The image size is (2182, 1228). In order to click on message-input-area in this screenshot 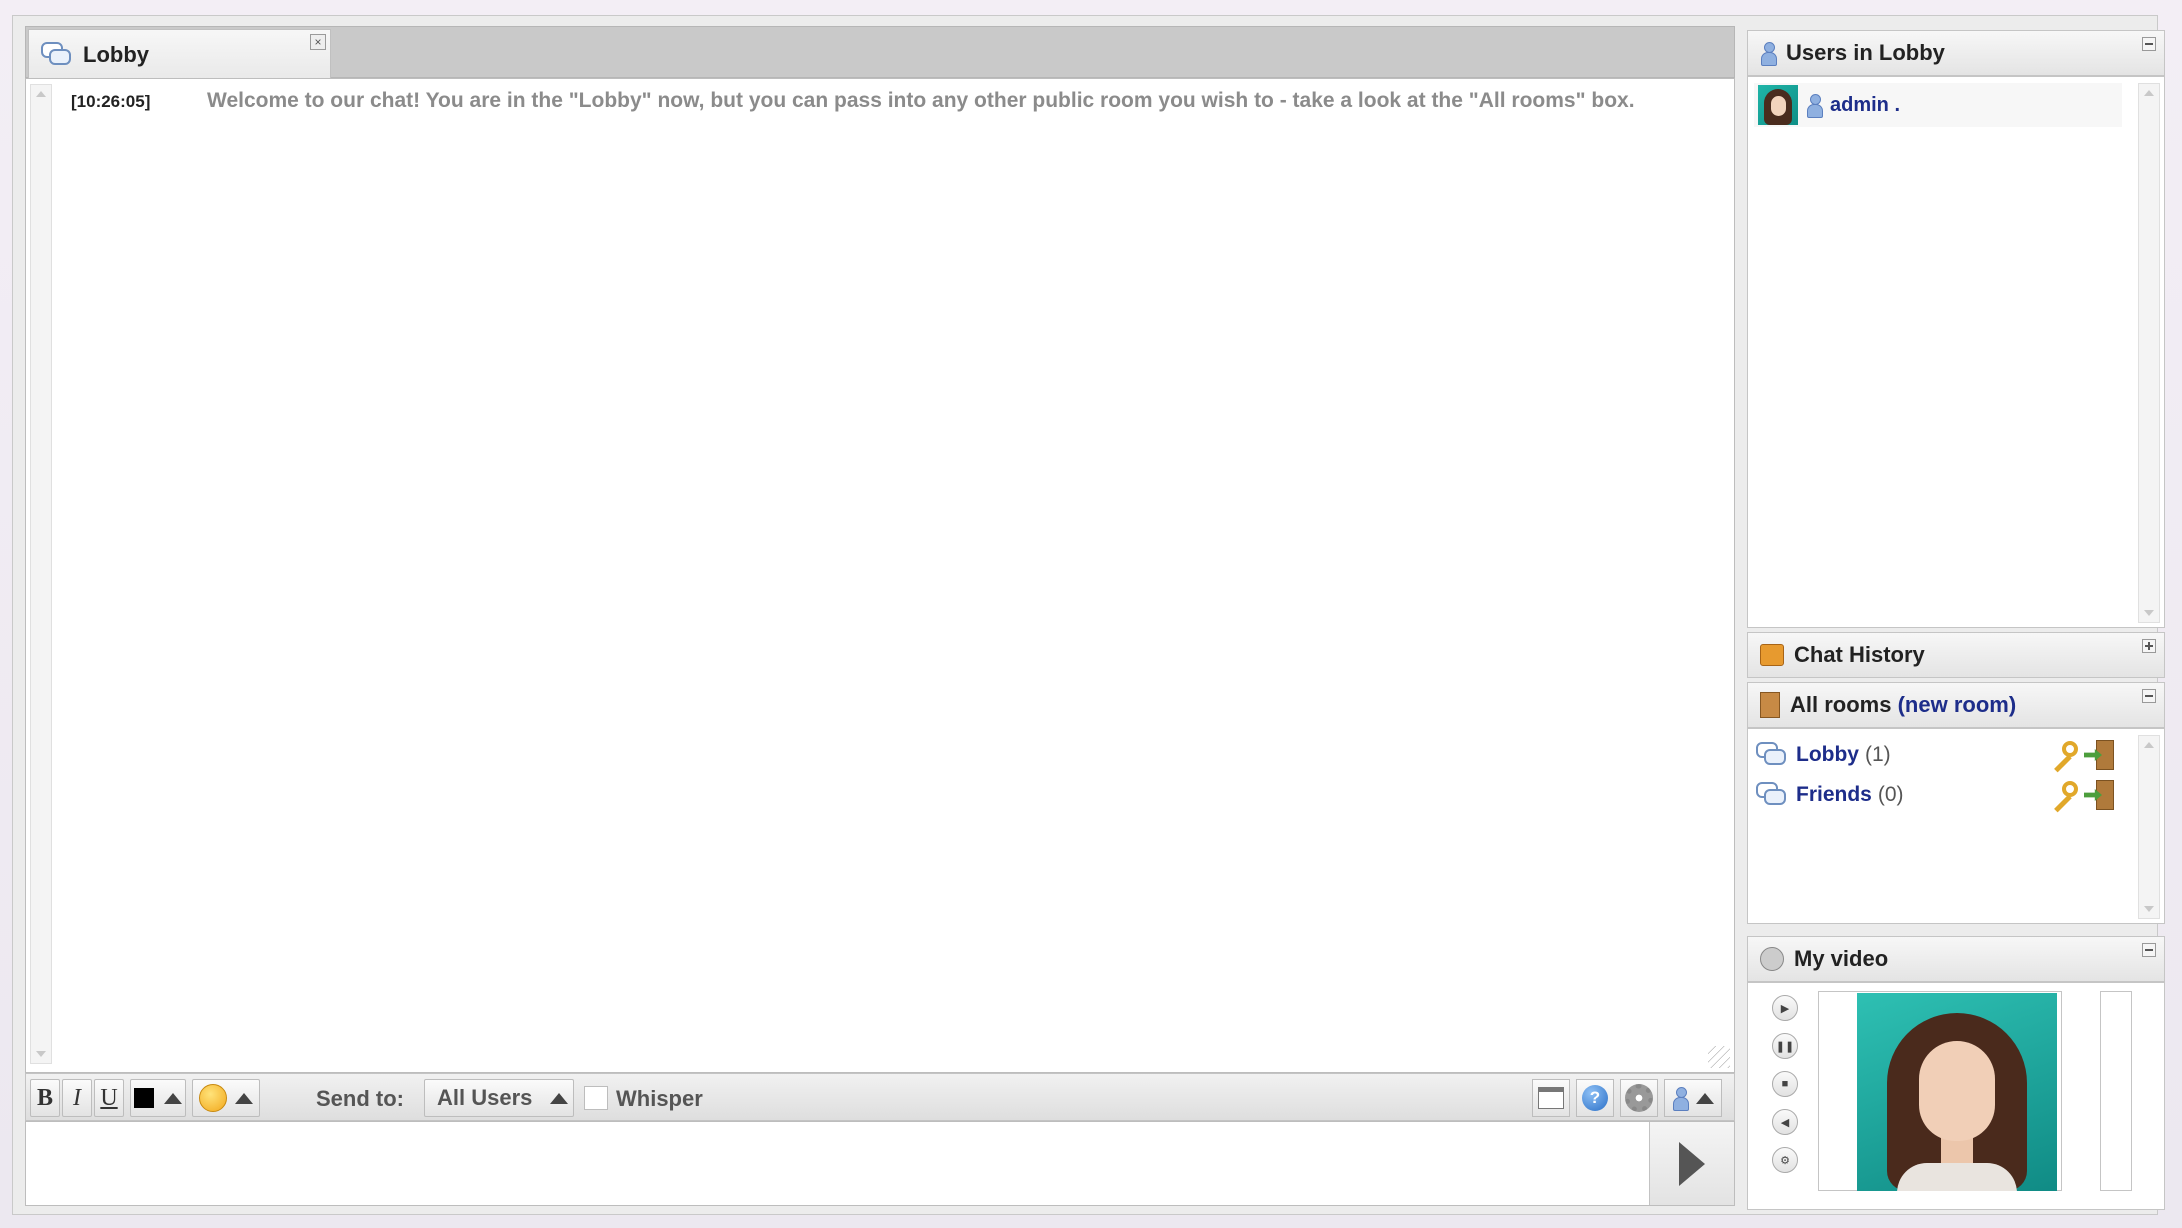, I will do `click(880, 1163)`.